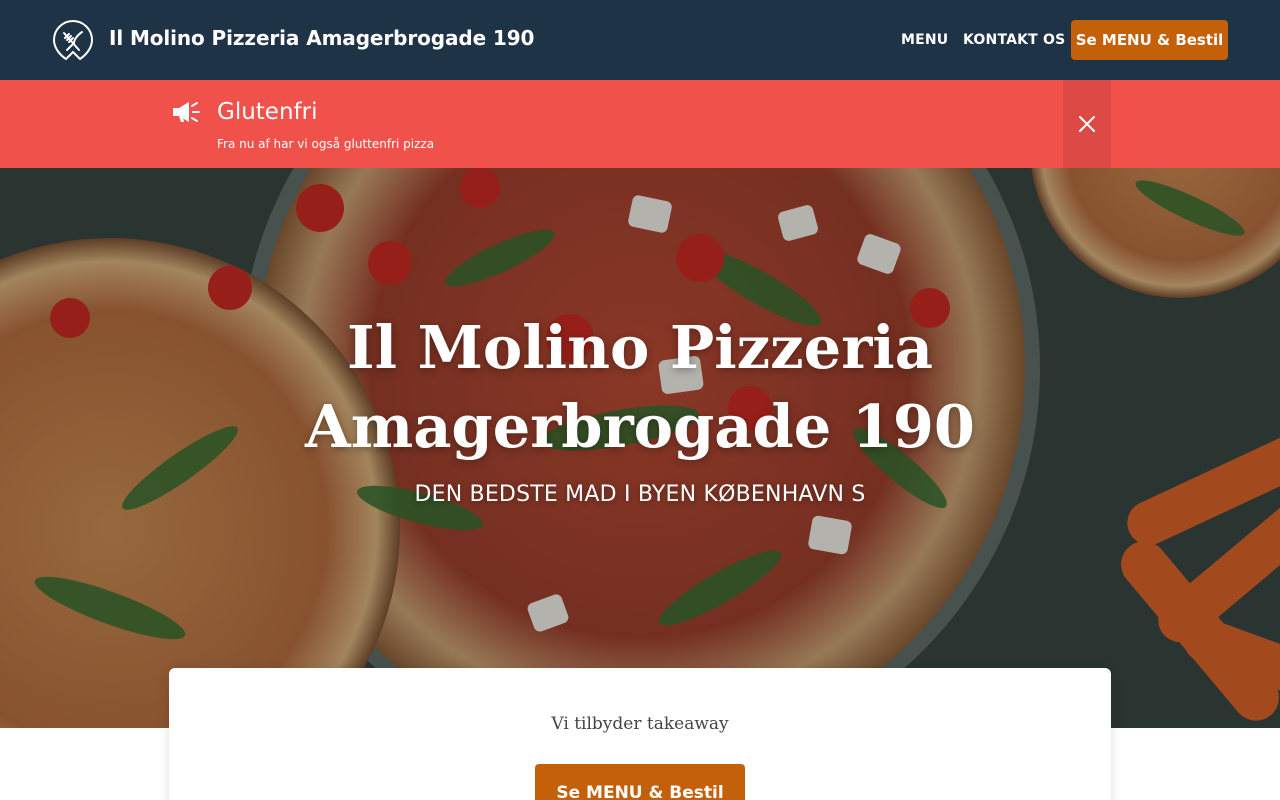 The width and height of the screenshot is (1280, 800). What do you see at coordinates (186, 112) in the screenshot?
I see `megaphone-icon` at bounding box center [186, 112].